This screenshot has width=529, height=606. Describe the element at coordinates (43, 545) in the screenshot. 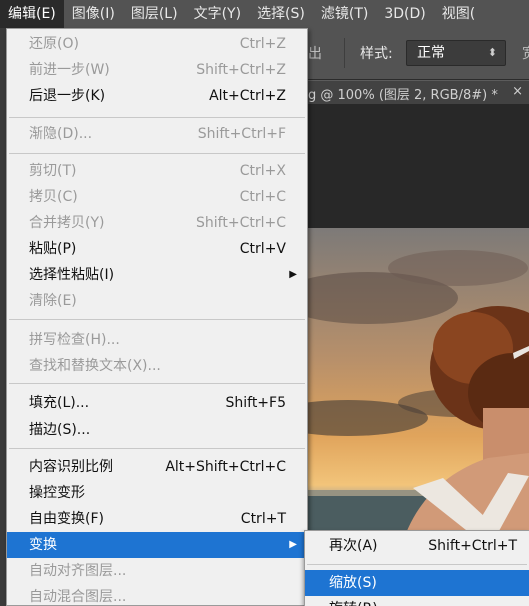

I see `menu-item-label: 变换` at that location.